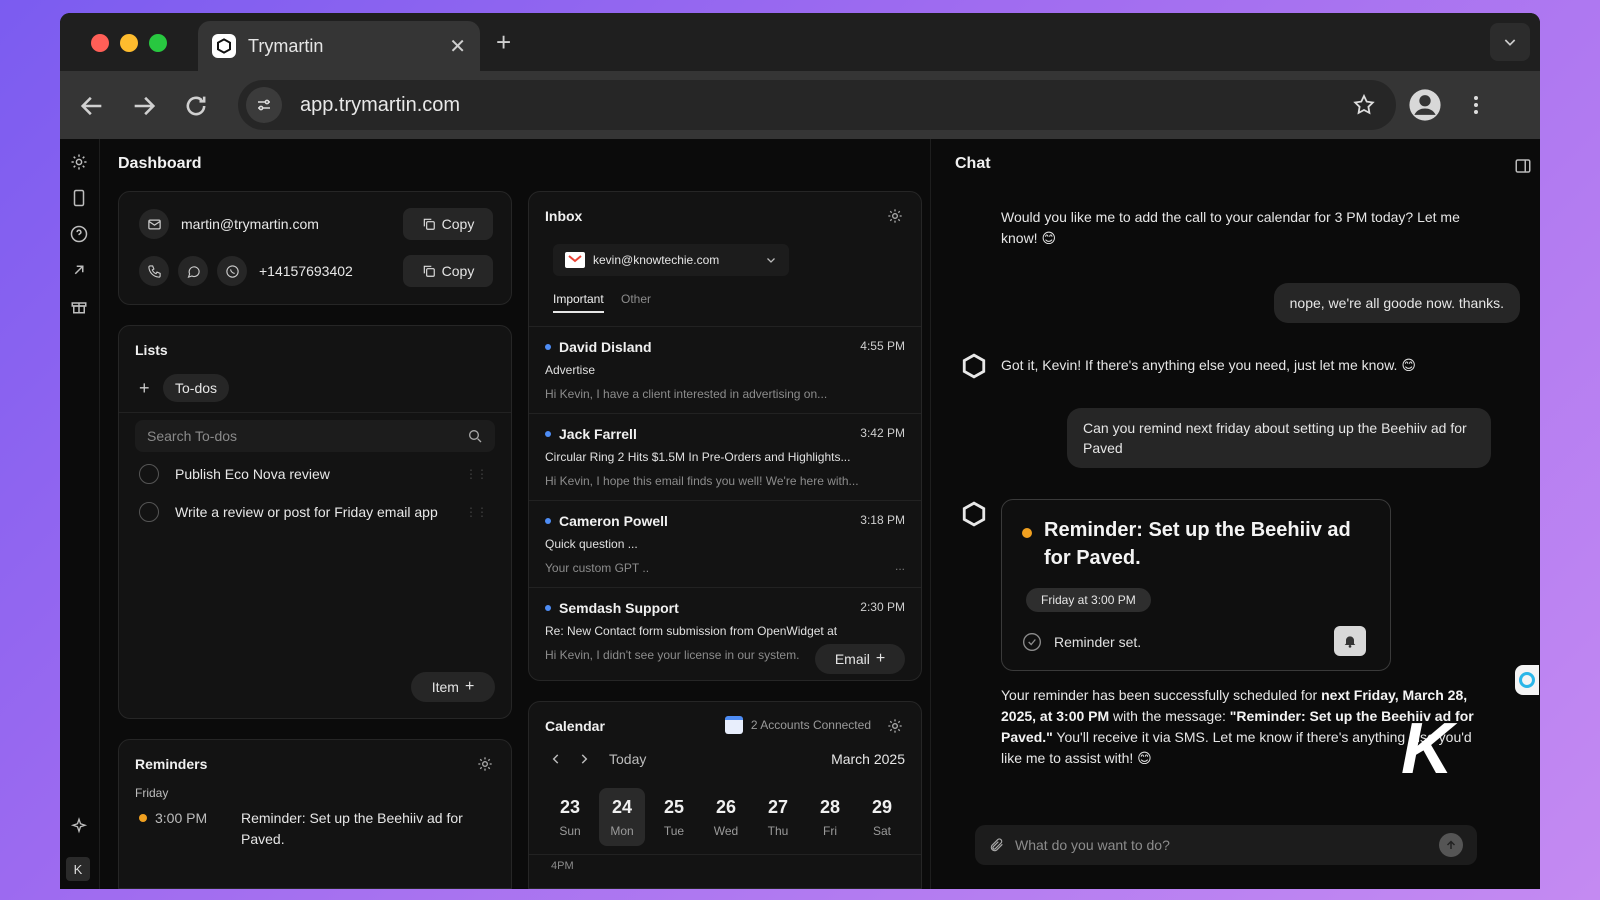 The width and height of the screenshot is (1600, 900). What do you see at coordinates (584, 759) in the screenshot?
I see `chevron-right-icon` at bounding box center [584, 759].